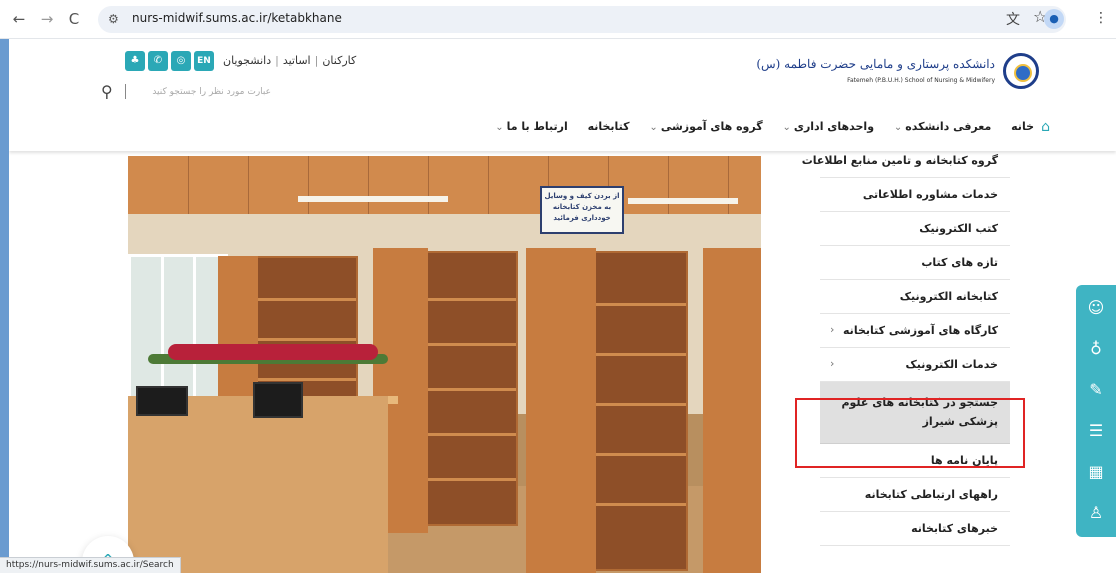 The height and width of the screenshot is (573, 1116). What do you see at coordinates (1096, 390) in the screenshot?
I see `certificate-icon: ✎` at bounding box center [1096, 390].